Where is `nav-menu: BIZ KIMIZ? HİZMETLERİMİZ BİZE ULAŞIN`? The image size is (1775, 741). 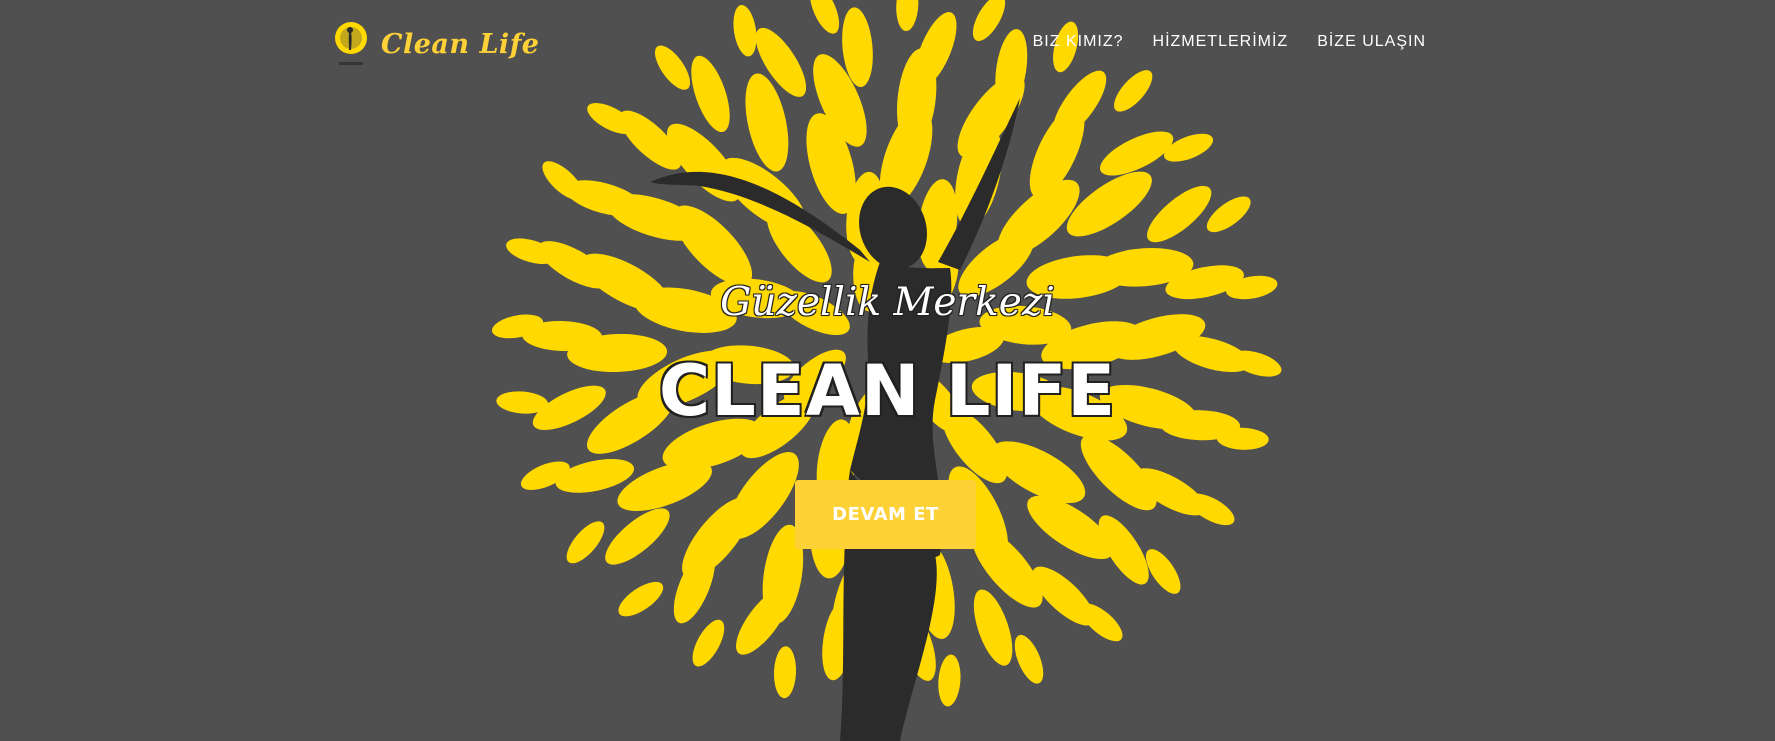
nav-menu: BIZ KIMIZ? HİZMETLERİMİZ BİZE ULAŞIN is located at coordinates (1215, 42).